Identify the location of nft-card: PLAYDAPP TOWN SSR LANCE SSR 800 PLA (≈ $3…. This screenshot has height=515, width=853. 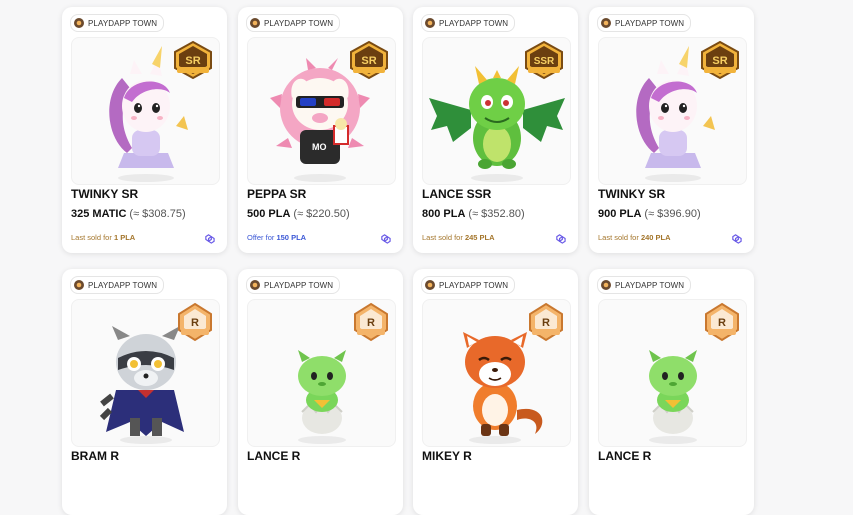
(495, 130).